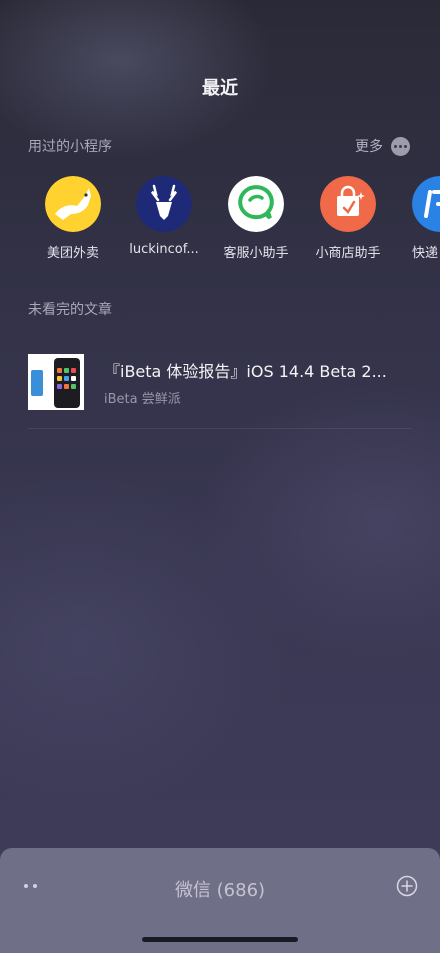 The height and width of the screenshot is (953, 440). I want to click on plus-circle-icon, so click(407, 886).